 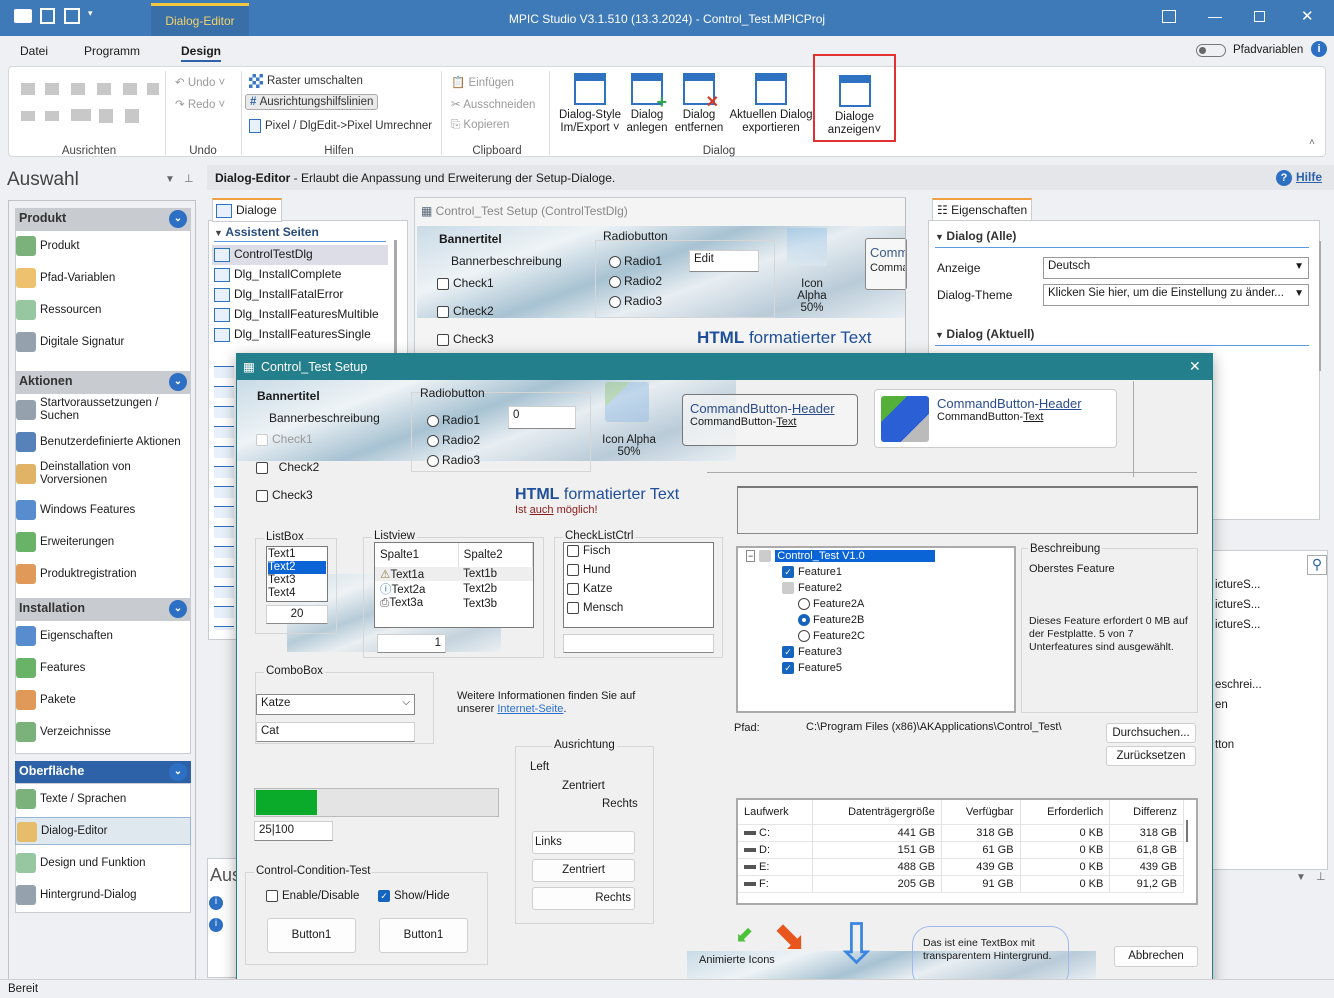 What do you see at coordinates (961, 866) in the screenshot?
I see `drive-row: E: 488 GB 439 GB 0 KB 439 GB` at bounding box center [961, 866].